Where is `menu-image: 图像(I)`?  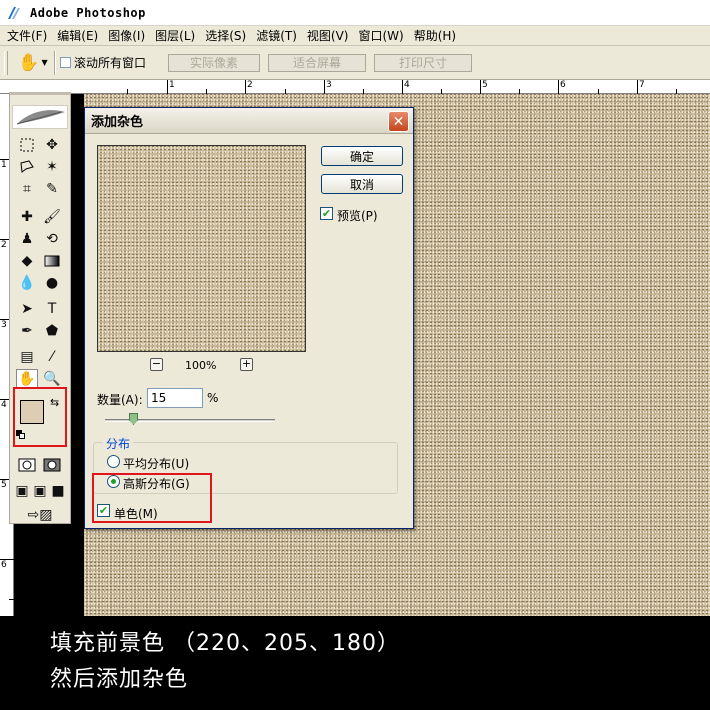
menu-image: 图像(I) is located at coordinates (126, 36).